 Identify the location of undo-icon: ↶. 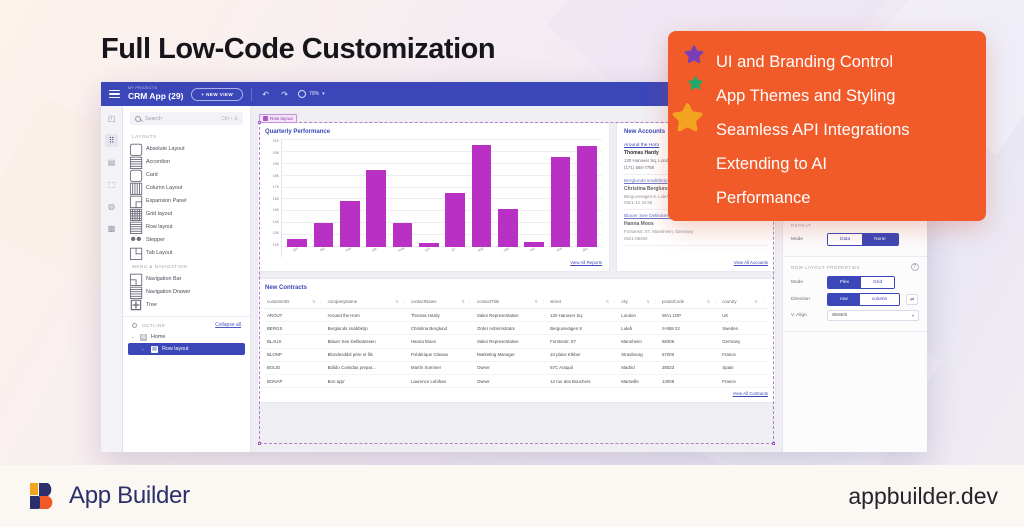
(265, 94).